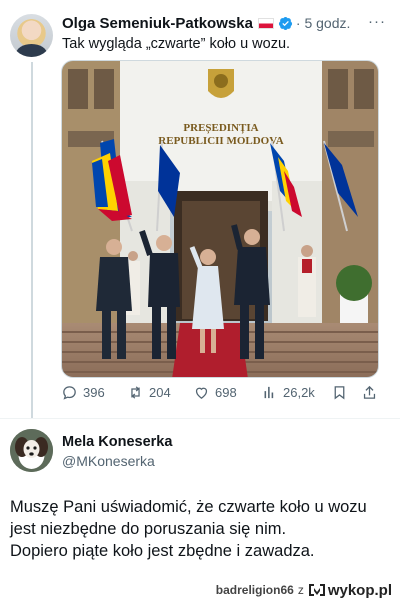 The image size is (400, 604). Describe the element at coordinates (300, 590) in the screenshot. I see `watermark-connector: z` at that location.